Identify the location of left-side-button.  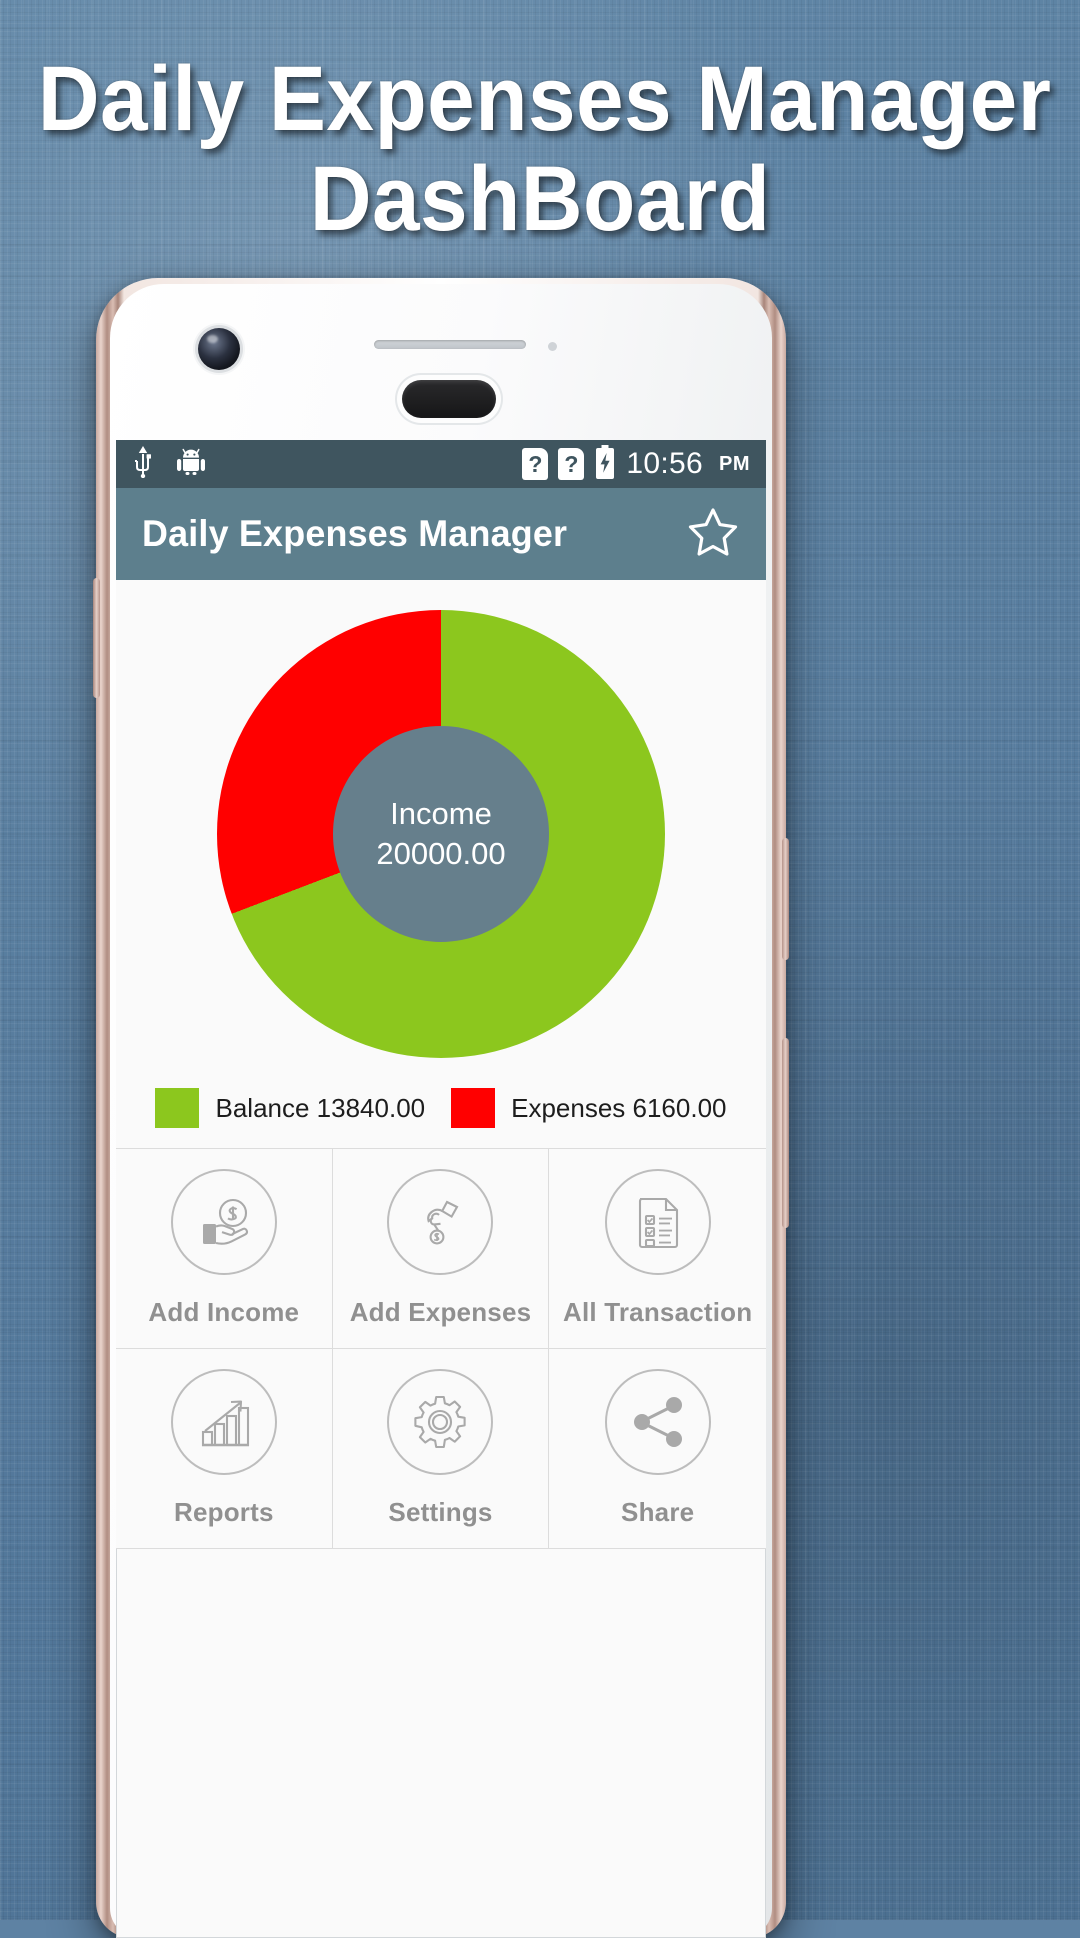
(96, 638).